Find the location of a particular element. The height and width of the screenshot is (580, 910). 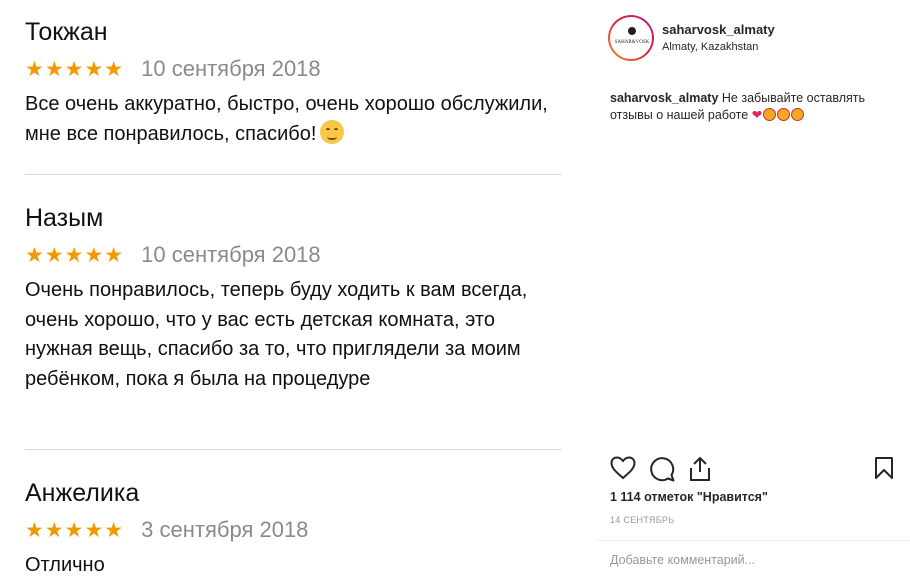

post-actions is located at coordinates (752, 469).